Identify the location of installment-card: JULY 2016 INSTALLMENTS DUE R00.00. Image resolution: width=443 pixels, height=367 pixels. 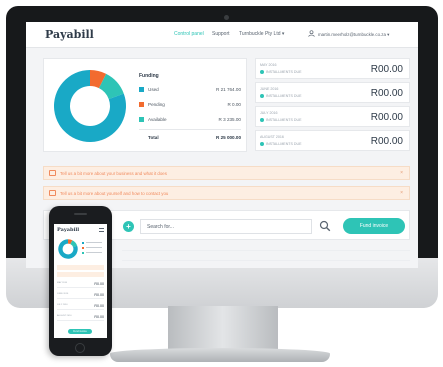
(332, 116).